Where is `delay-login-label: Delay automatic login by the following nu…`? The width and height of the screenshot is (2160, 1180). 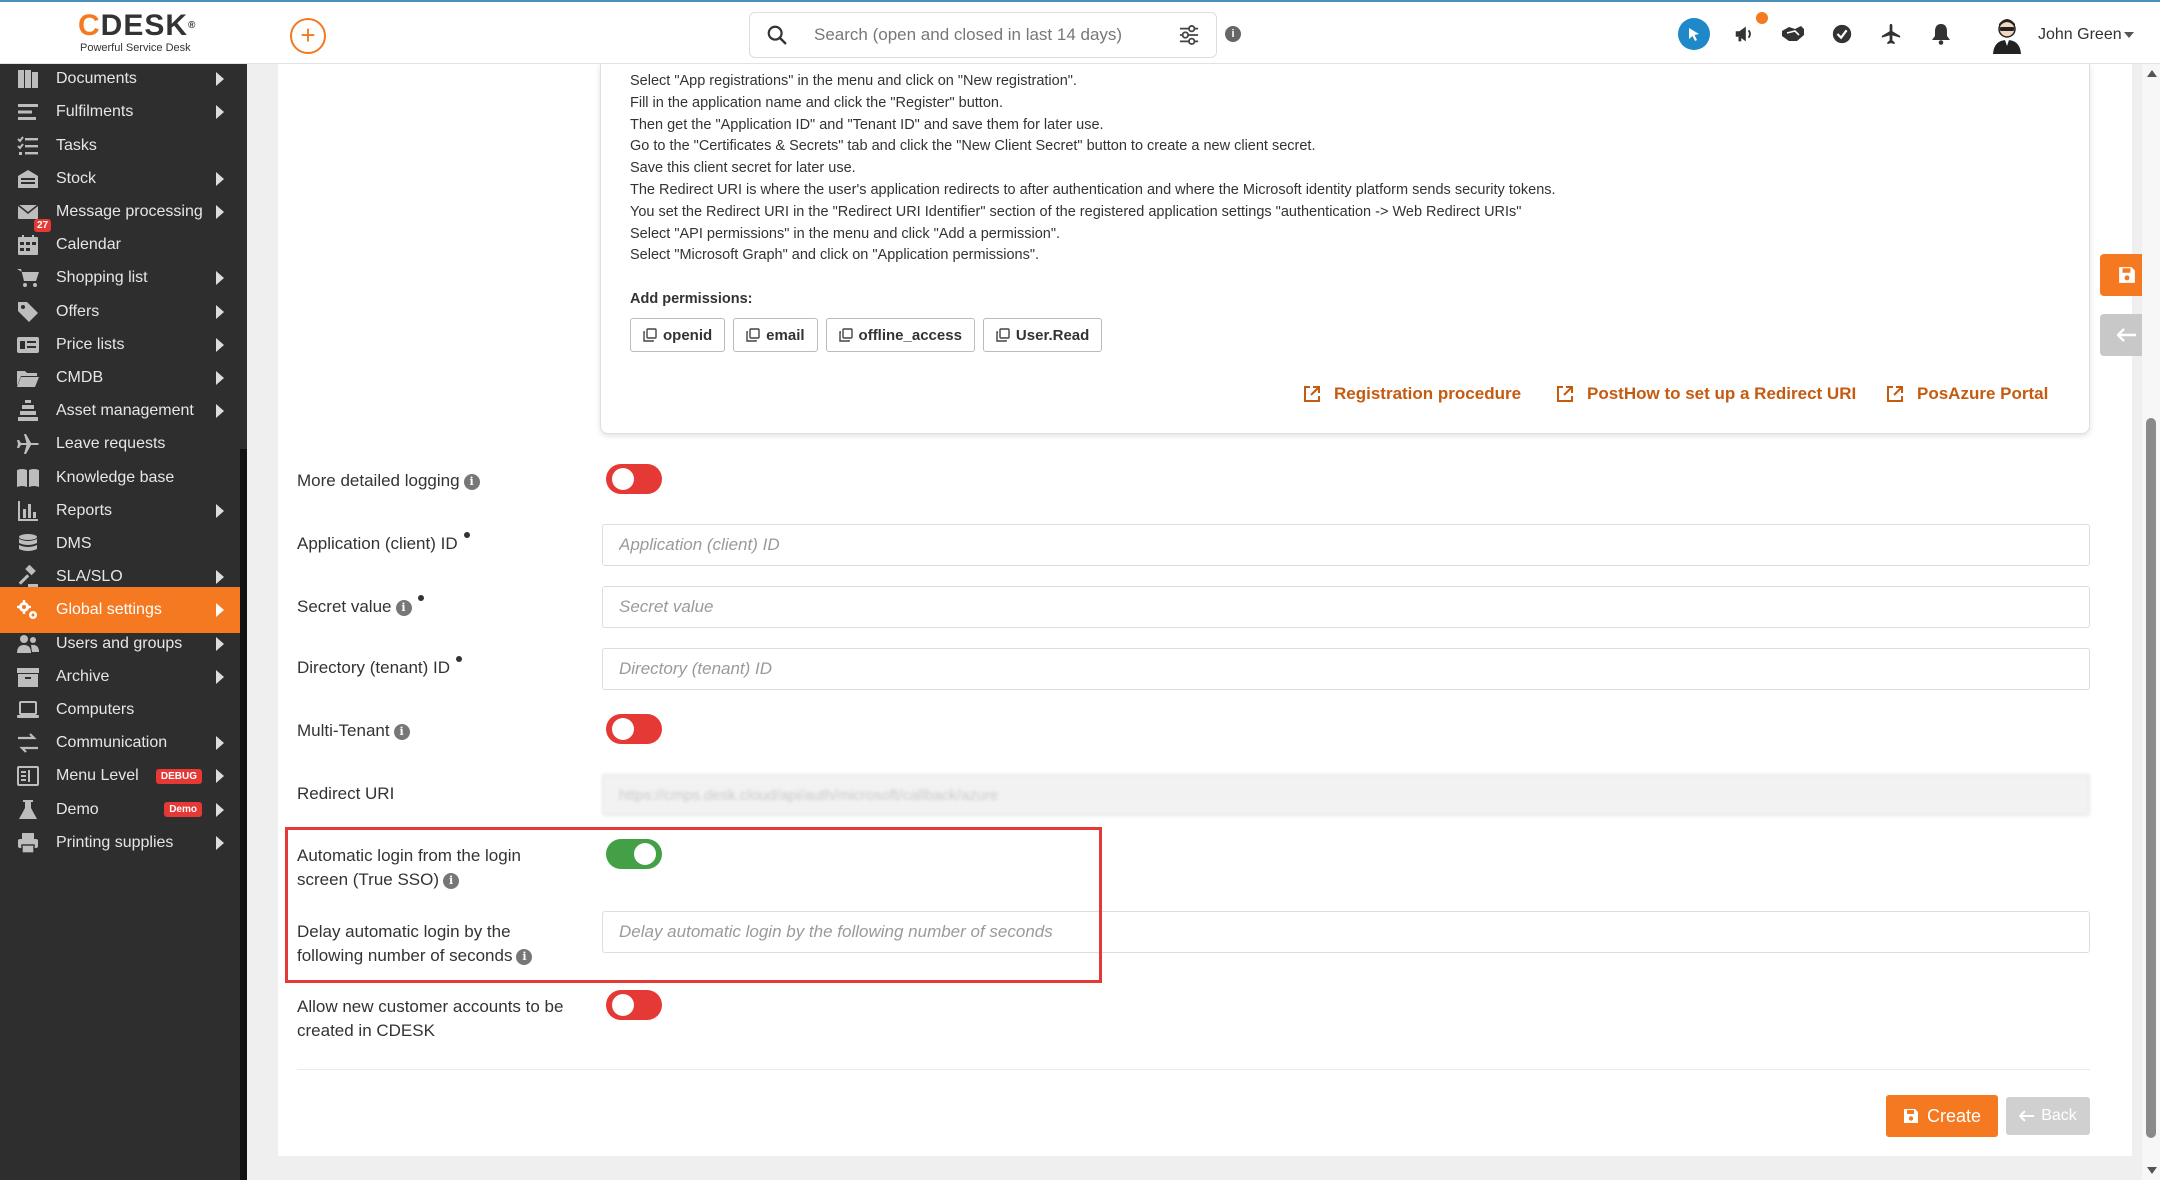
delay-login-label: Delay automatic login by the following nu… is located at coordinates (415, 944).